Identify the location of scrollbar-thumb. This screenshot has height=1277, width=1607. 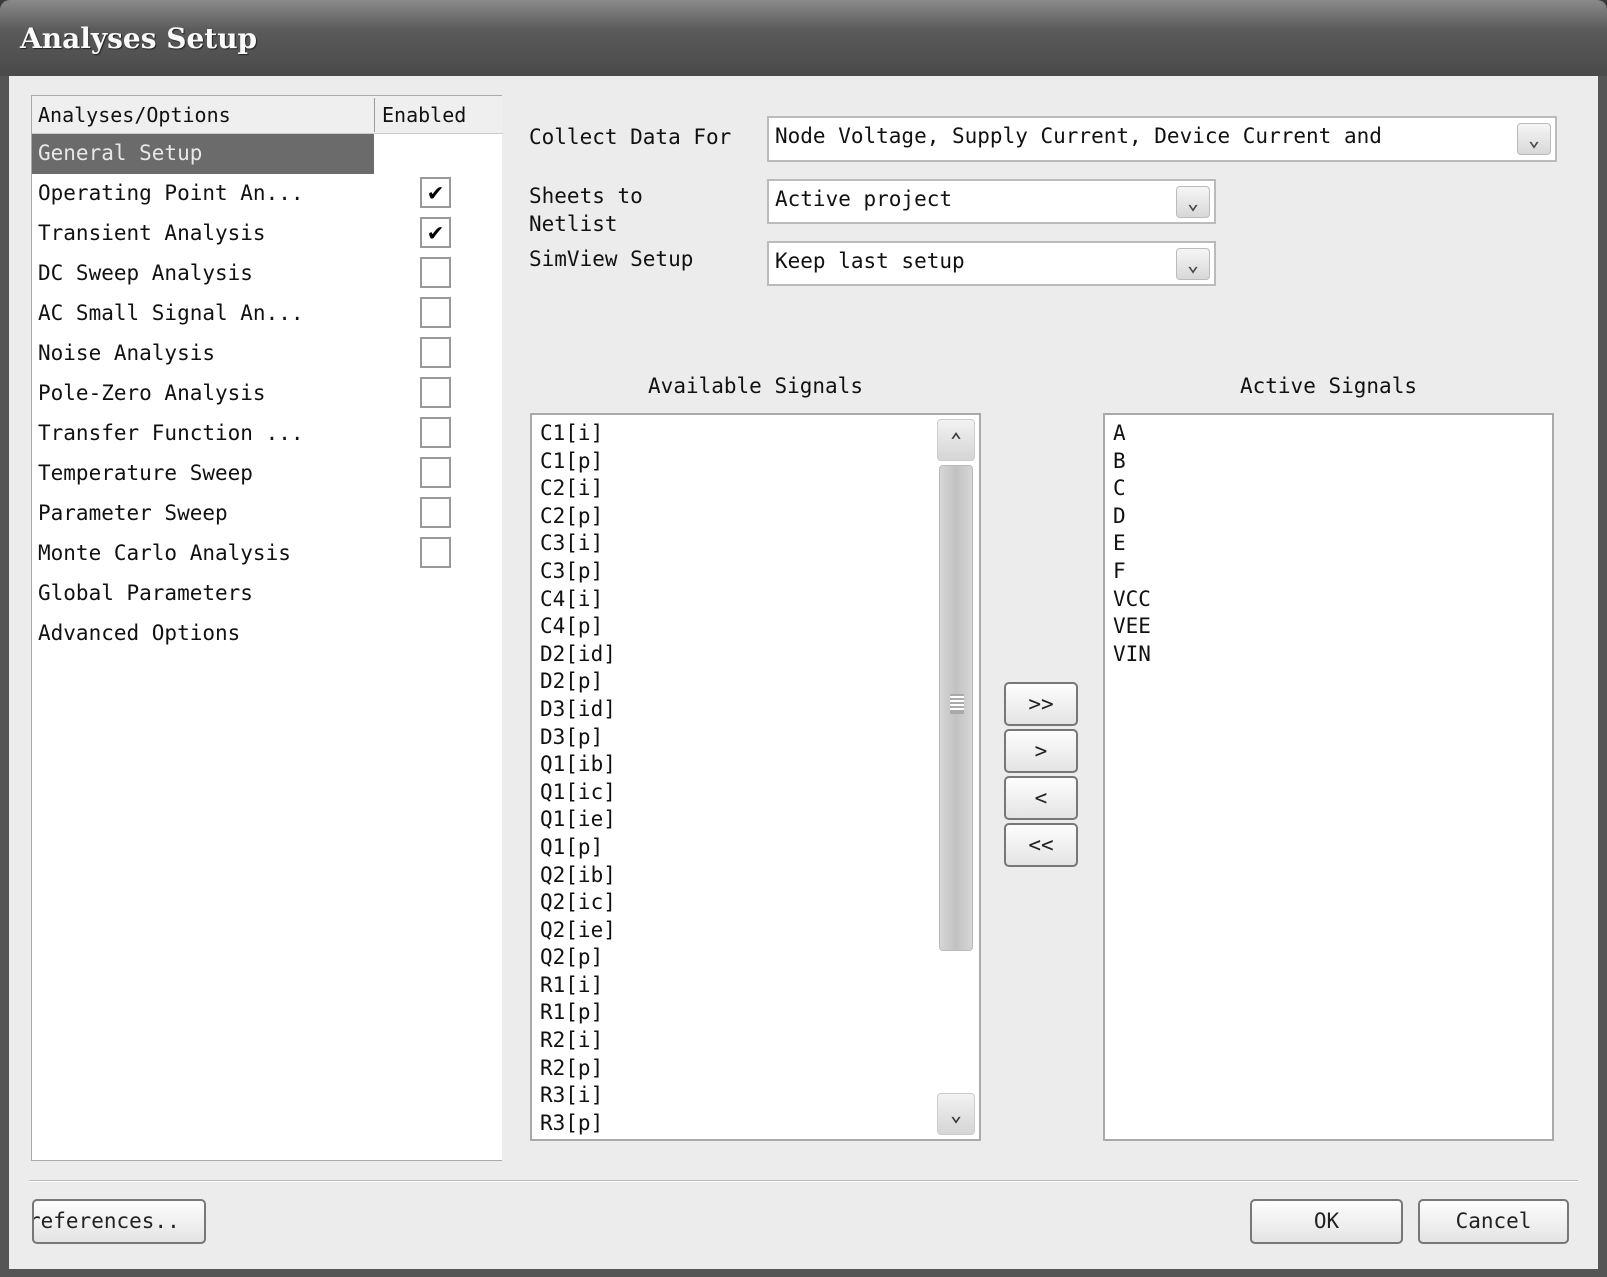
(956, 708).